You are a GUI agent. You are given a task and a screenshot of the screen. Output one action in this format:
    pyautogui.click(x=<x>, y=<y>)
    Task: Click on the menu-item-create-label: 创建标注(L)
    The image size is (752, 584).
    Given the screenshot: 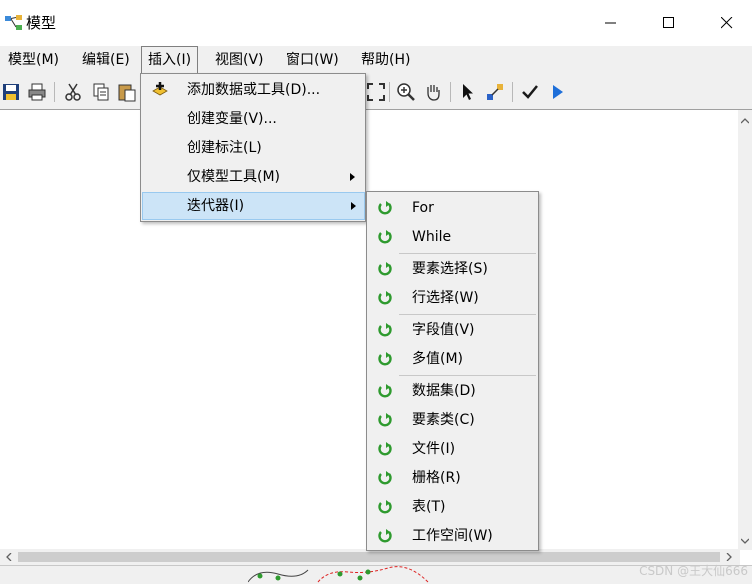 What is the action you would take?
    pyautogui.click(x=253, y=148)
    